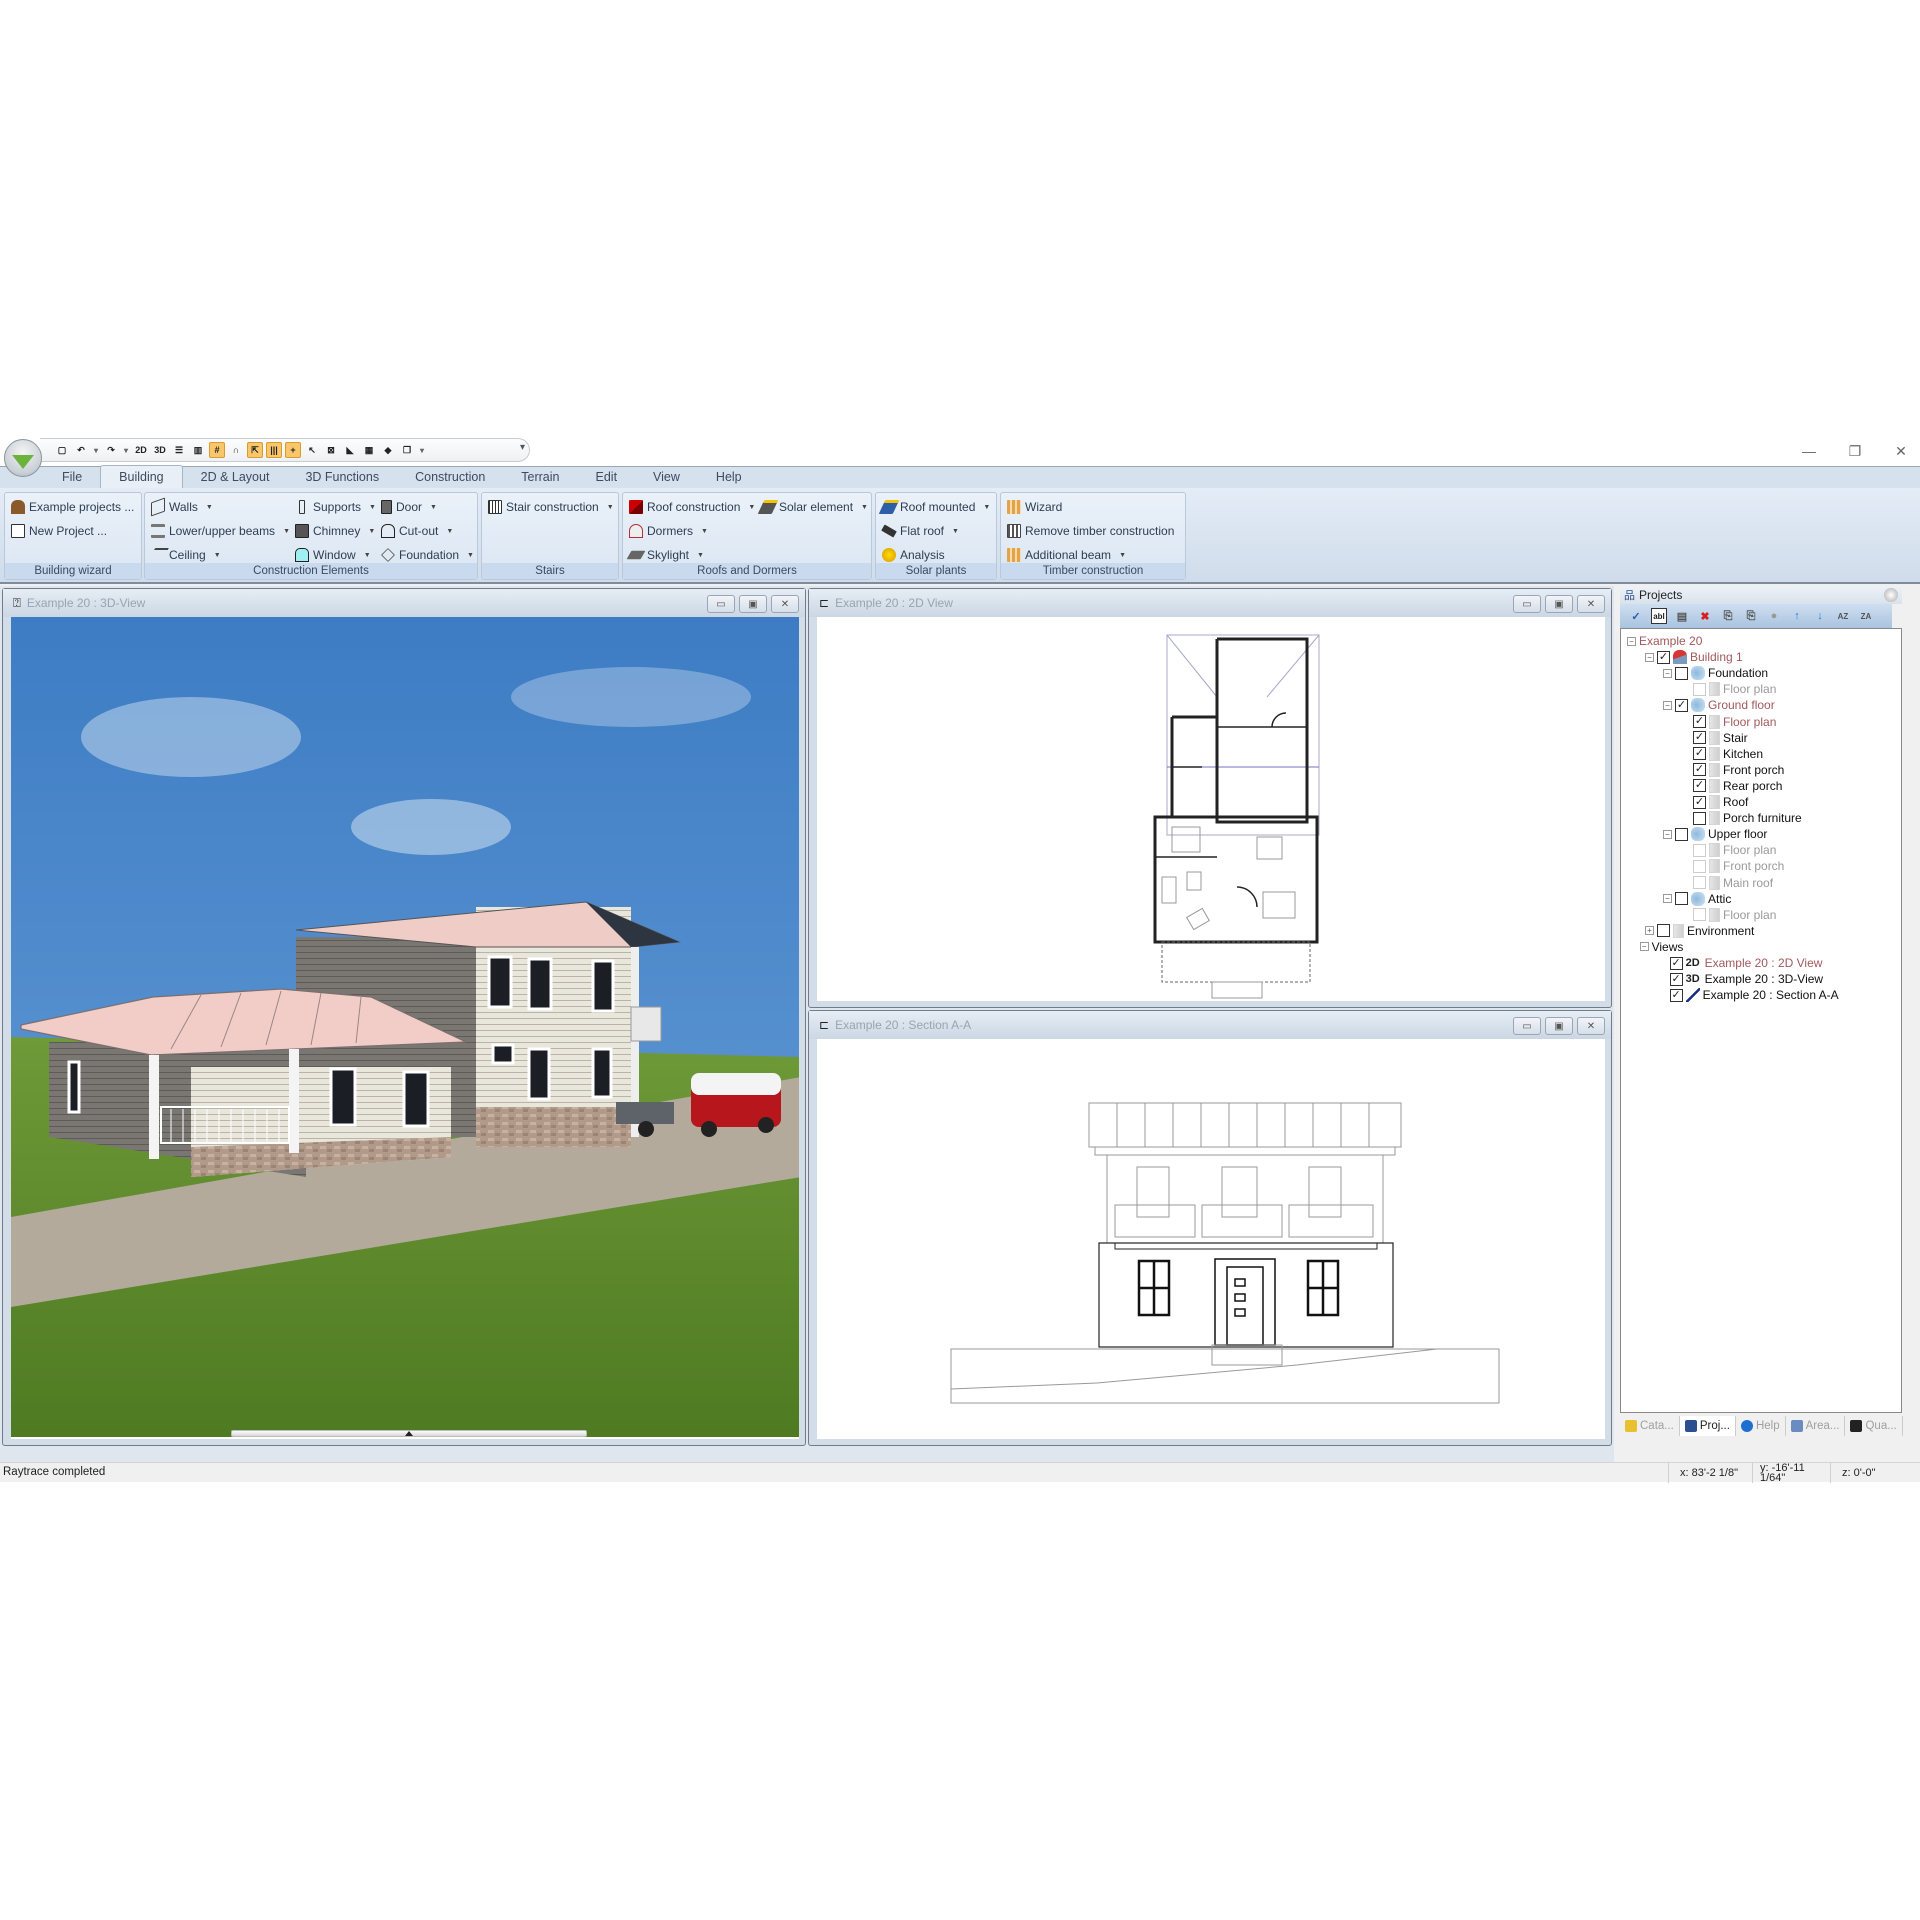 The height and width of the screenshot is (1920, 1920). I want to click on crosshair-icon: +, so click(293, 450).